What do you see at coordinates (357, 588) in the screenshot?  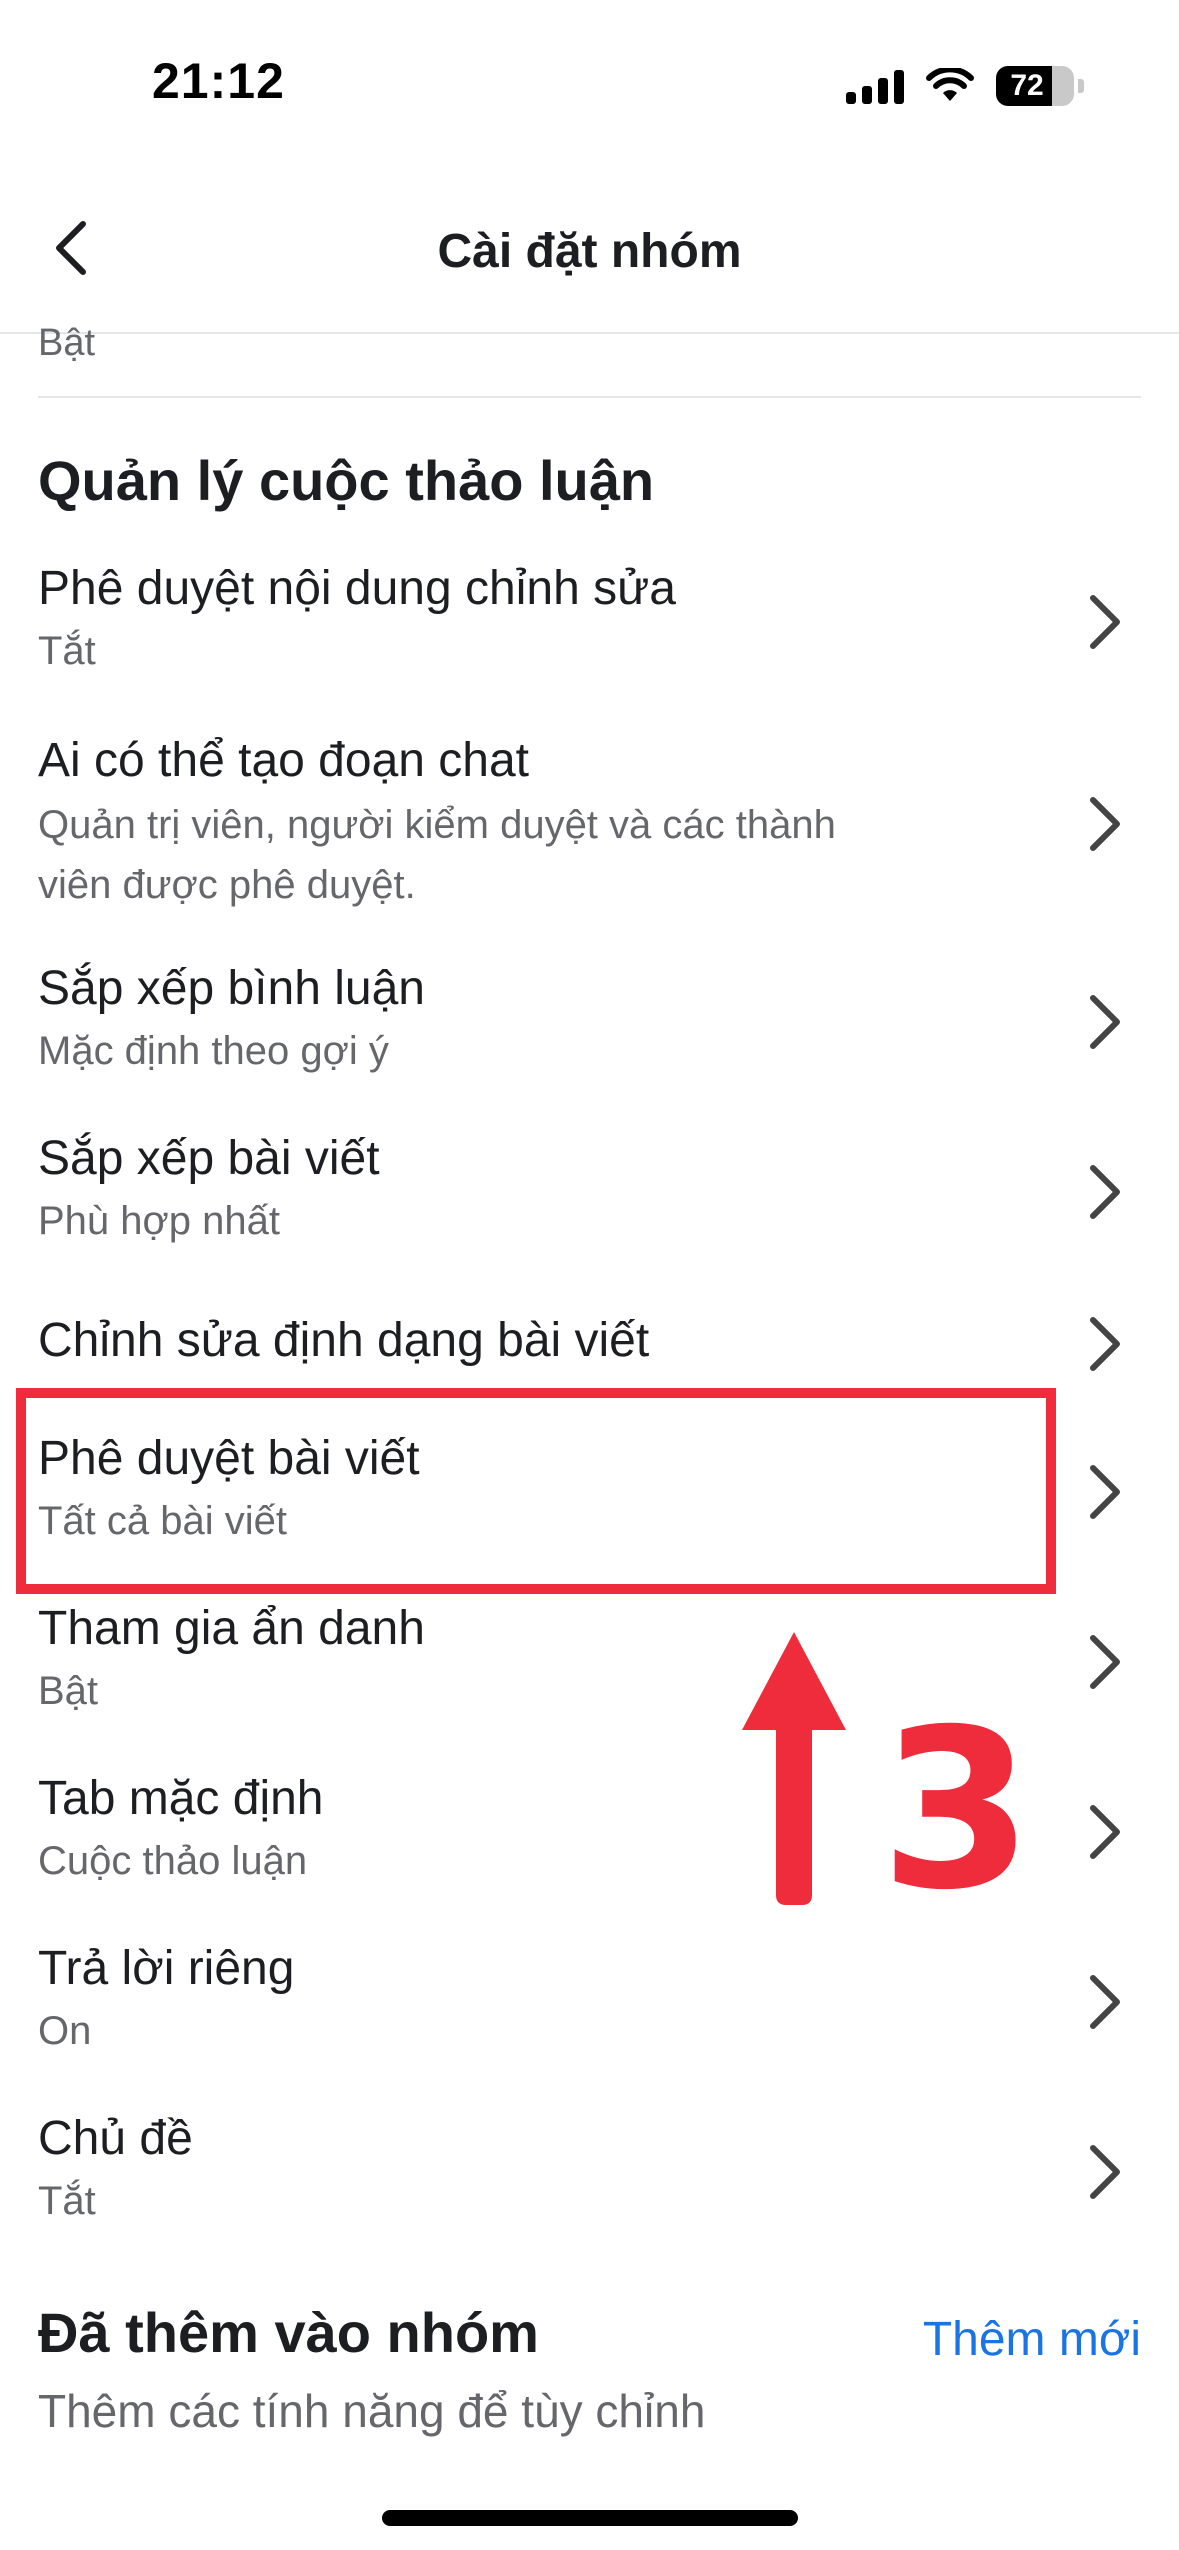 I see `setting-title: Phê duyệt nội dung chỉnh sửa` at bounding box center [357, 588].